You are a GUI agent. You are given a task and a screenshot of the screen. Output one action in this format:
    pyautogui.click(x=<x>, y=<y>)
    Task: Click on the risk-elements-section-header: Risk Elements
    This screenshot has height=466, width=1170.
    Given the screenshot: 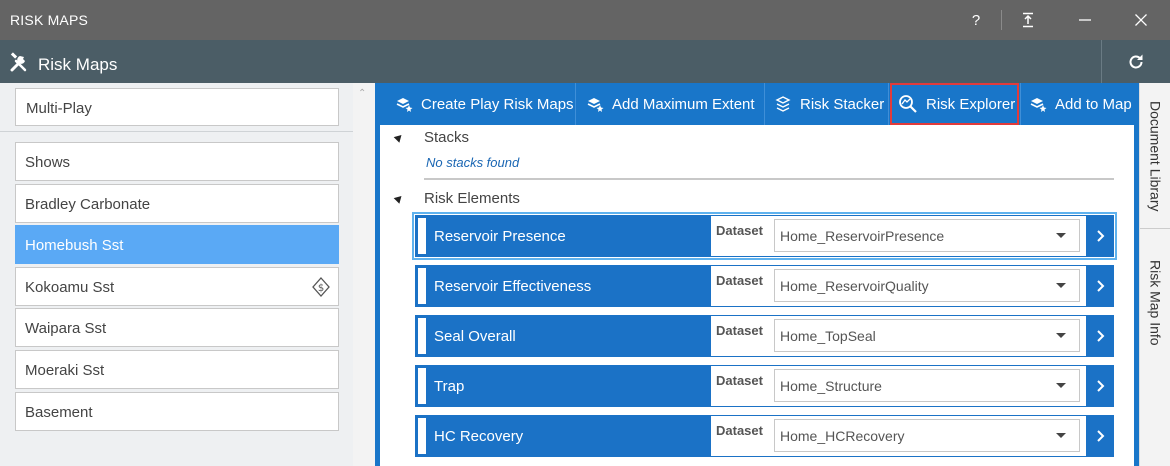 What is the action you would take?
    pyautogui.click(x=456, y=198)
    